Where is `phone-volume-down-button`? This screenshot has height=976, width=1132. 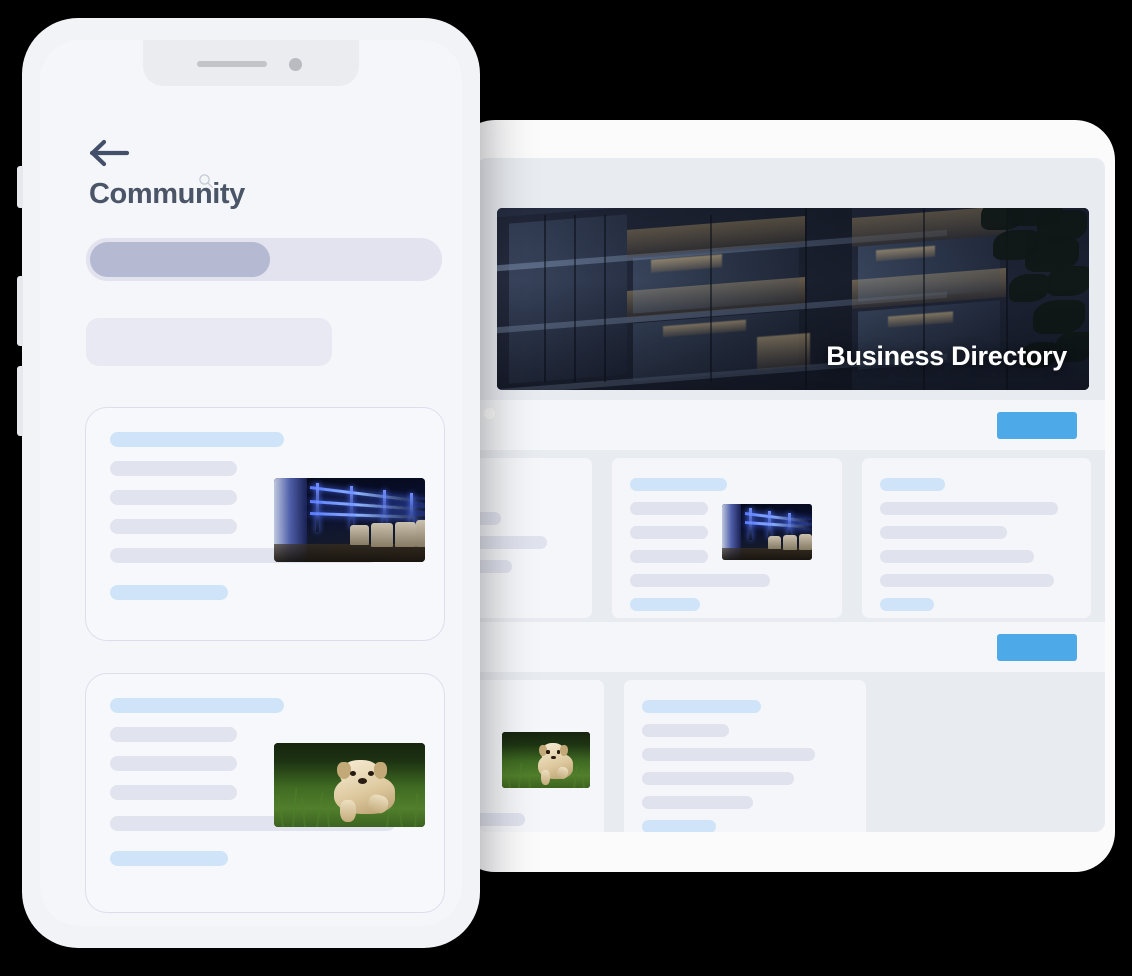
phone-volume-down-button is located at coordinates (20, 401).